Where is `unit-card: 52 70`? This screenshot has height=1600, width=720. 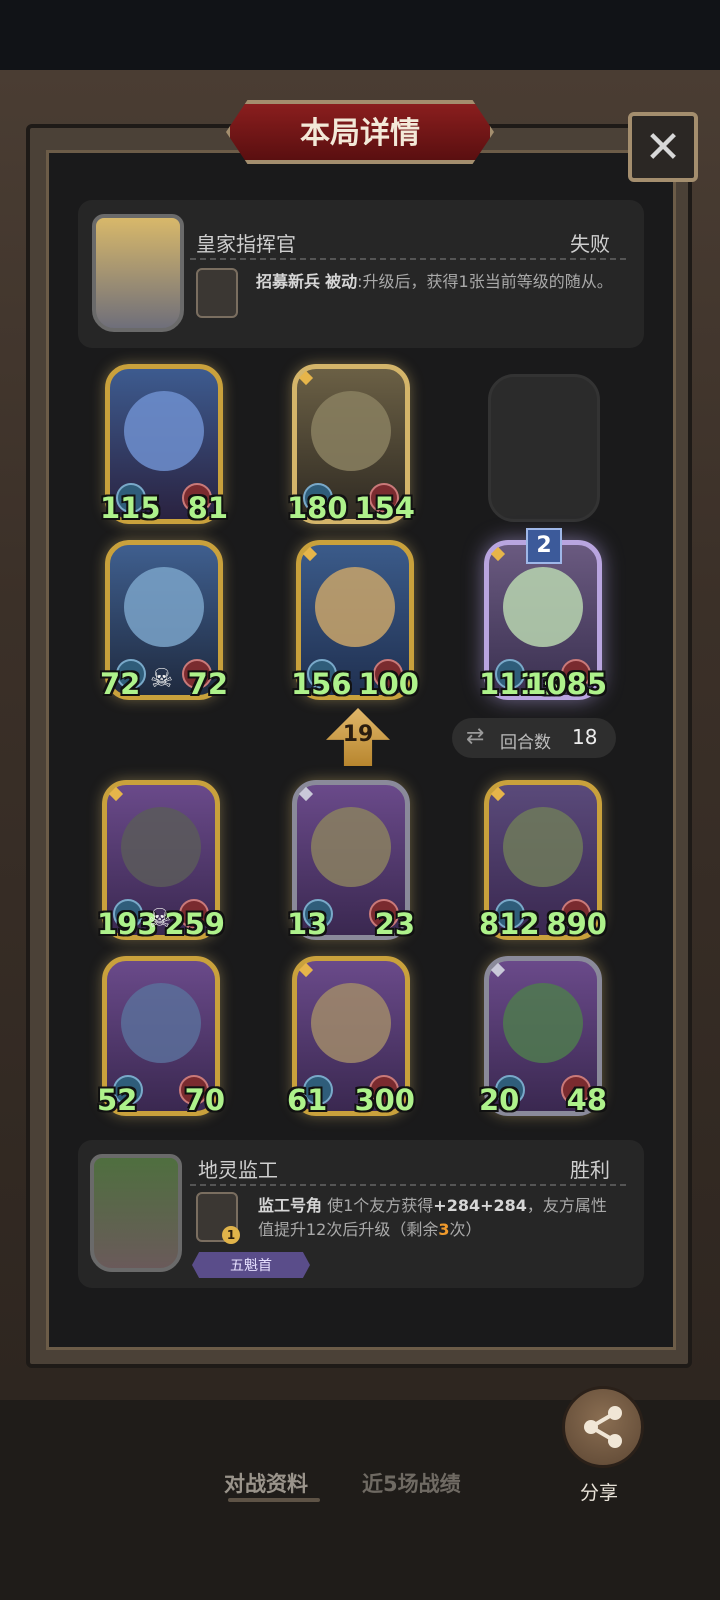 unit-card: 52 70 is located at coordinates (161, 1036).